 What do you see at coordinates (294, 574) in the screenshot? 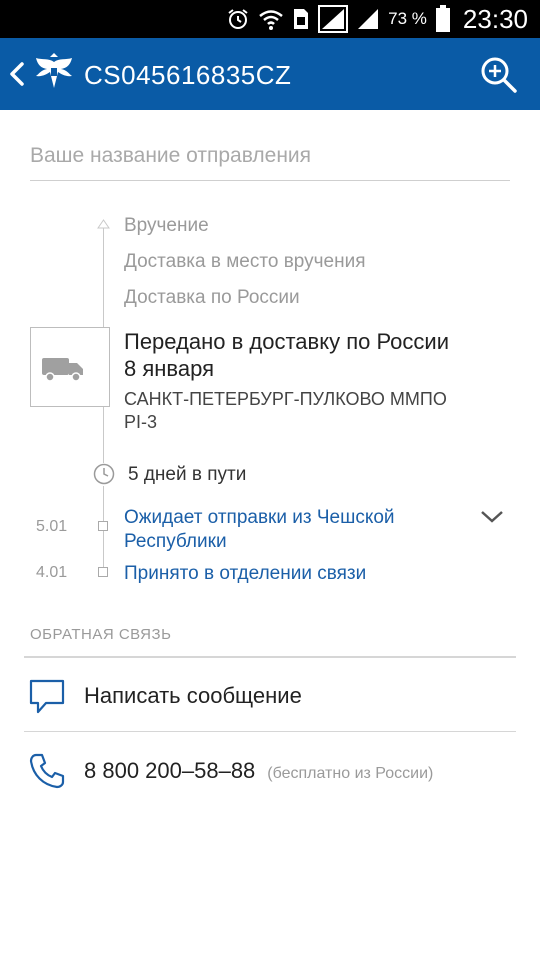
I see `event-accepted: Принято в отделении связи` at bounding box center [294, 574].